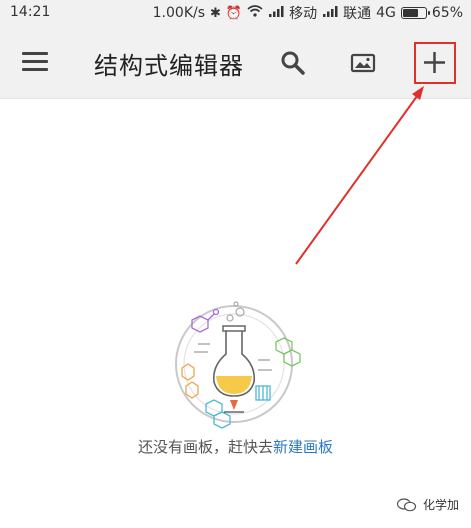 The height and width of the screenshot is (528, 471). Describe the element at coordinates (440, 505) in the screenshot. I see `watermark-text: 化学加` at that location.